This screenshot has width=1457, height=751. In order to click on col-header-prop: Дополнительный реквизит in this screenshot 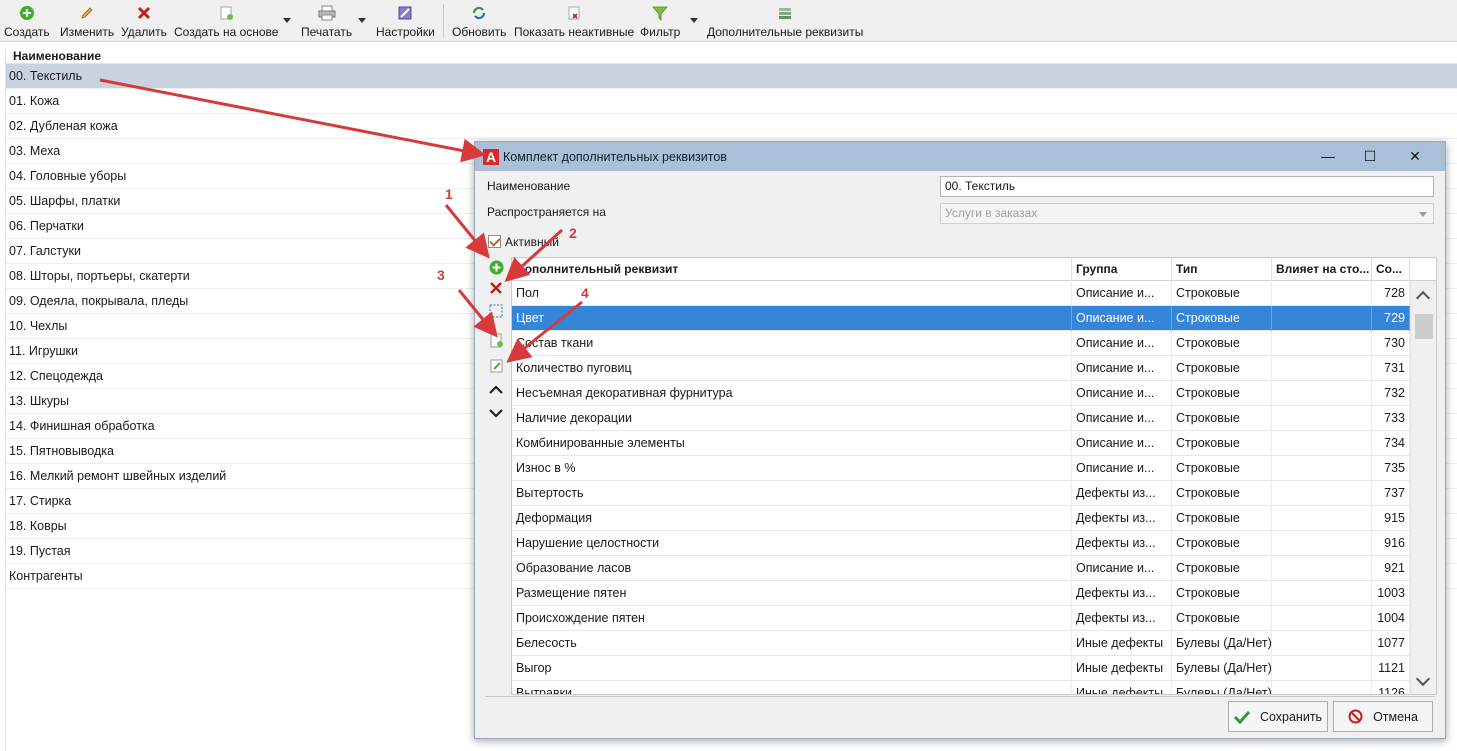, I will do `click(792, 269)`.